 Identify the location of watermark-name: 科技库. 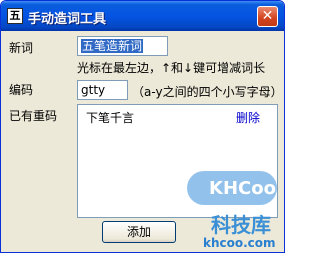
(241, 225).